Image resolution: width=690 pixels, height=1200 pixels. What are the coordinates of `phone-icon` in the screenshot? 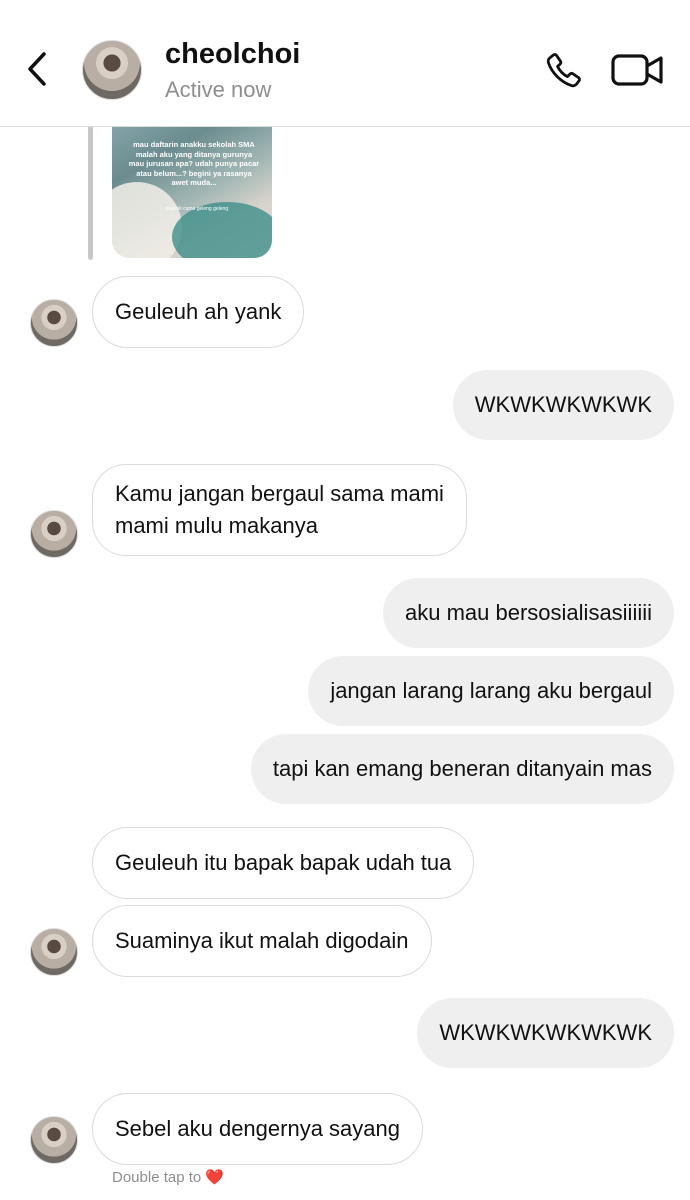 It's located at (563, 71).